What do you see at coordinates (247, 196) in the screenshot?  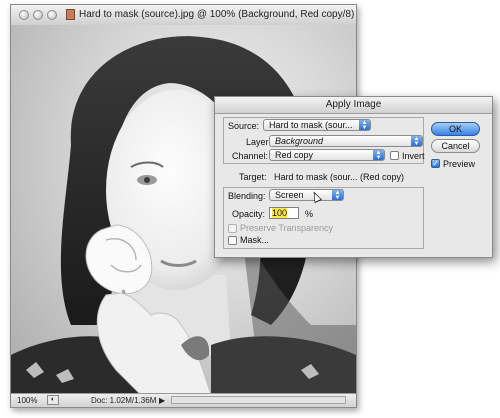 I see `blending-label: Blending:` at bounding box center [247, 196].